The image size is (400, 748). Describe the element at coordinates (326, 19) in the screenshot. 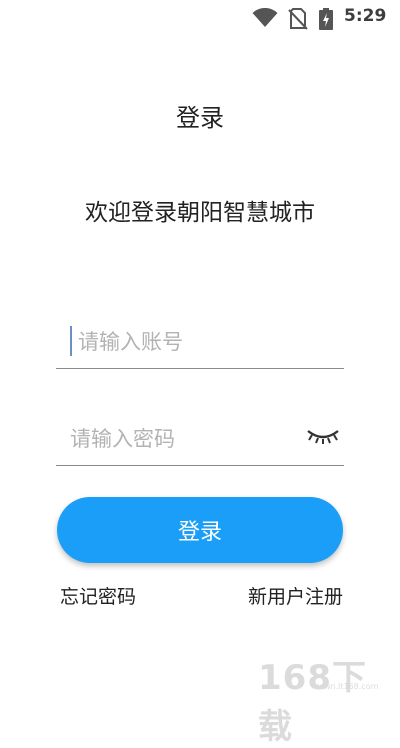

I see `battery-charging-icon` at that location.